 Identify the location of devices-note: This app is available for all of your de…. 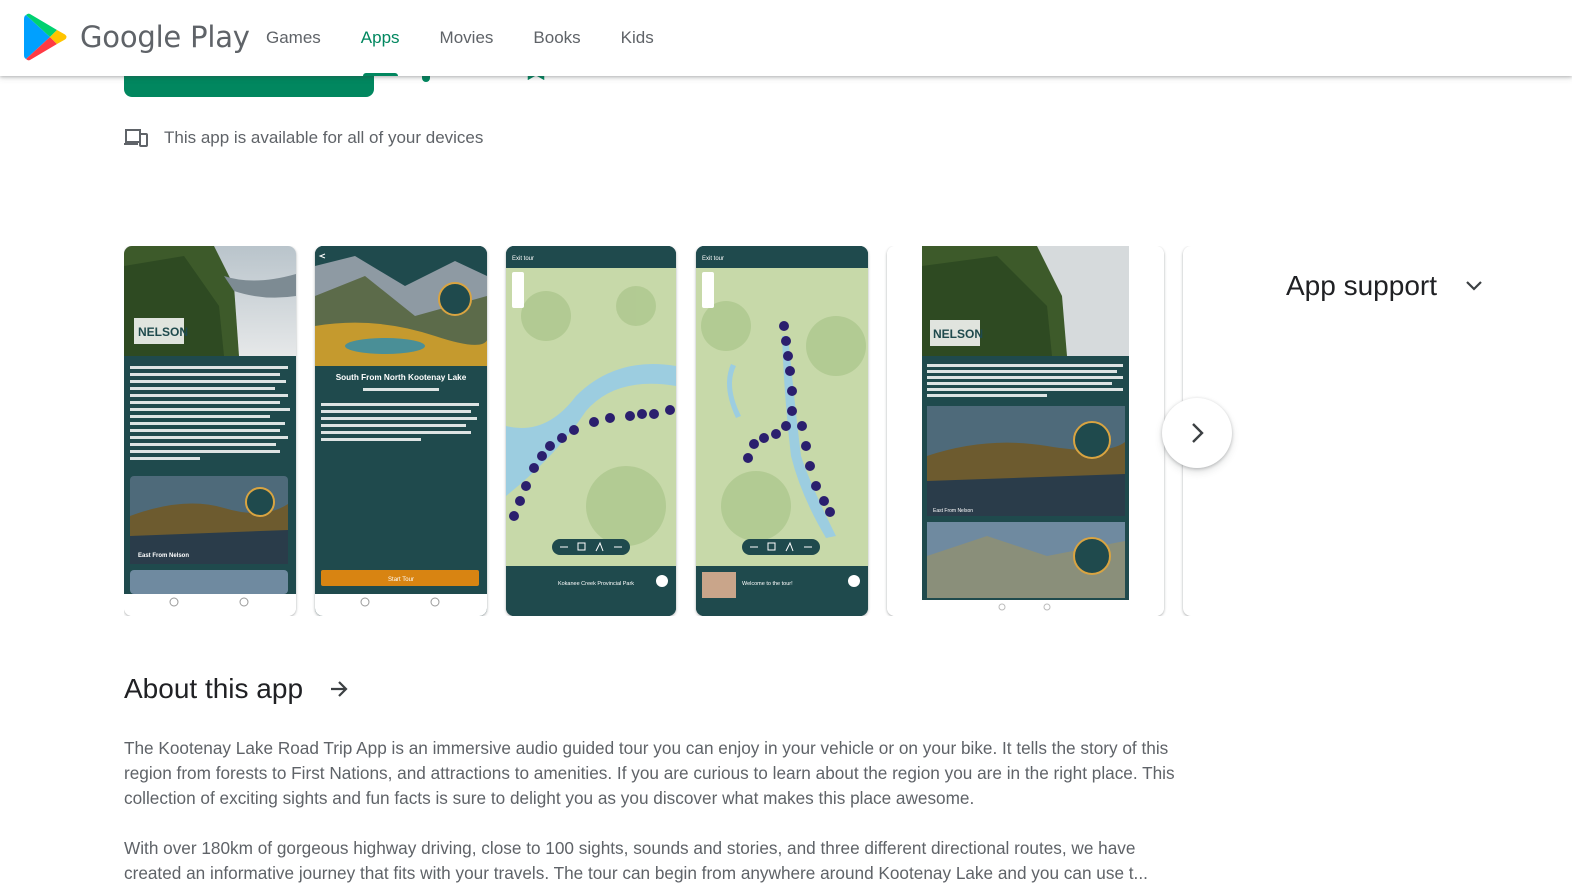
(303, 138).